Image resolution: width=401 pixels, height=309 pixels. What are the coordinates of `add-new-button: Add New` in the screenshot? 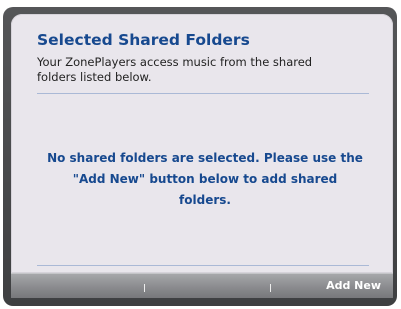 It's located at (353, 286).